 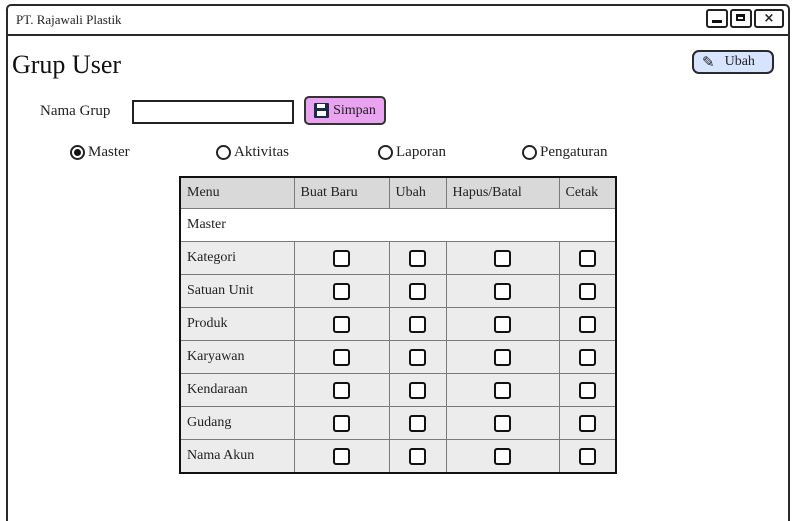 I want to click on section-row: Master, so click(x=398, y=225).